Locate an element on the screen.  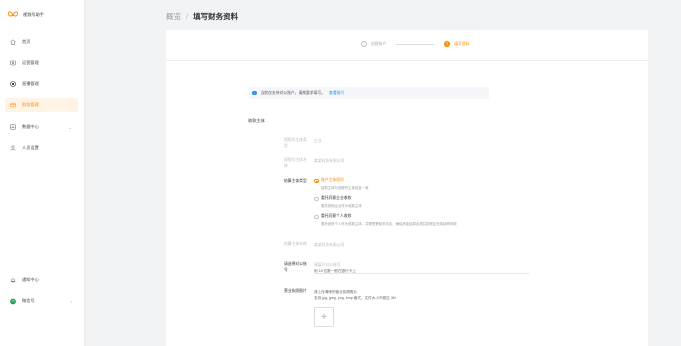
radio-title: 委托同意企业收款 is located at coordinates (336, 198).